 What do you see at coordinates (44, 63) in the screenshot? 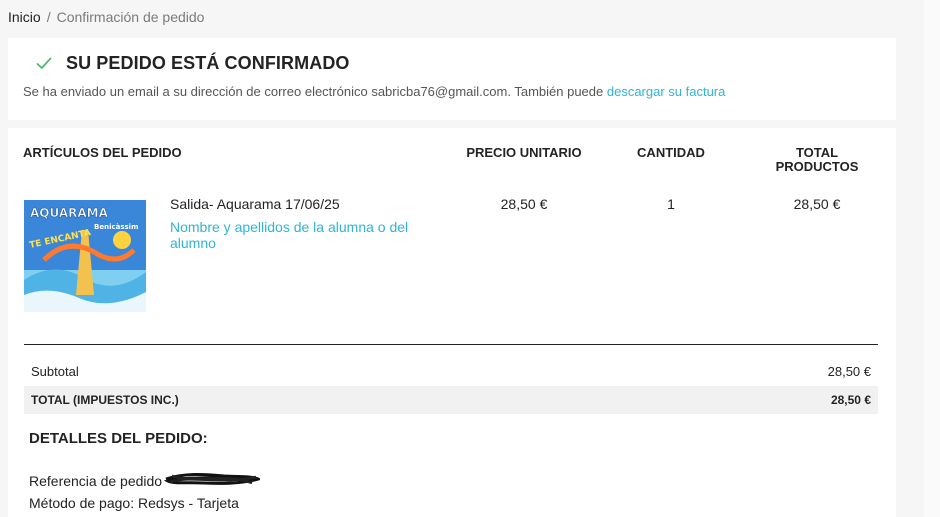
I see `check-icon` at bounding box center [44, 63].